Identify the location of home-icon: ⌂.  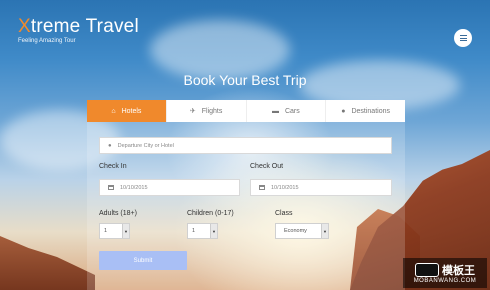
(113, 111).